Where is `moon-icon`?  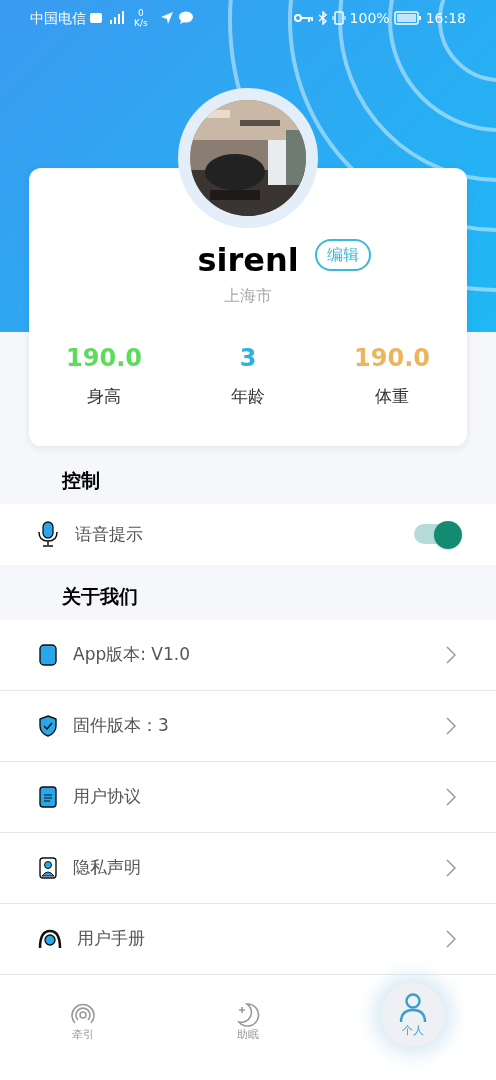 moon-icon is located at coordinates (248, 1015).